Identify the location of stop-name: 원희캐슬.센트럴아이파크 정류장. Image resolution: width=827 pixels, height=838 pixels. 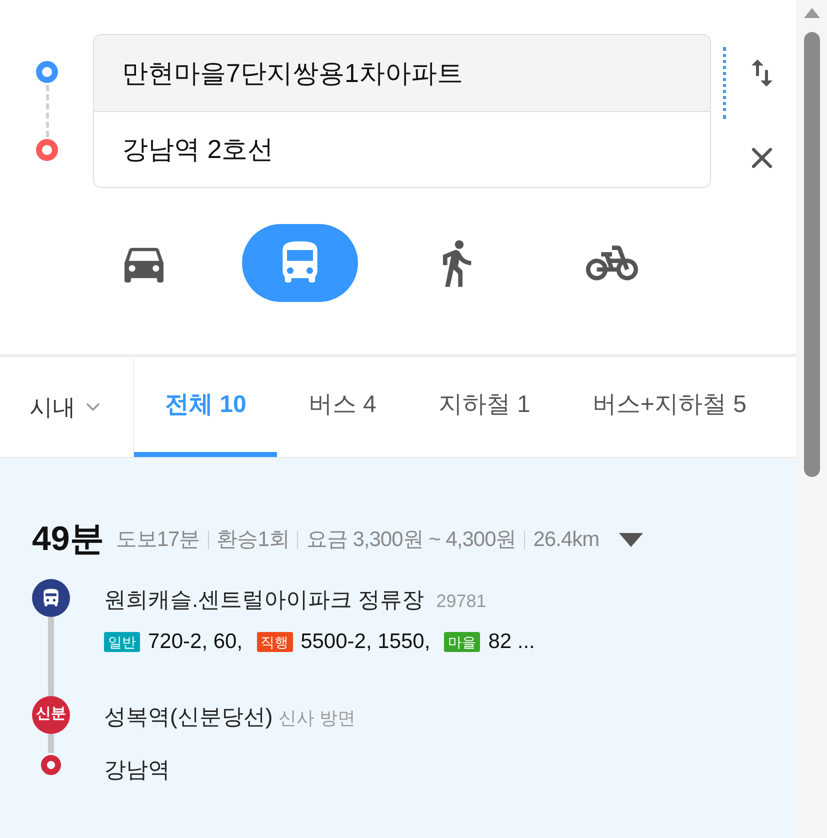
(264, 600).